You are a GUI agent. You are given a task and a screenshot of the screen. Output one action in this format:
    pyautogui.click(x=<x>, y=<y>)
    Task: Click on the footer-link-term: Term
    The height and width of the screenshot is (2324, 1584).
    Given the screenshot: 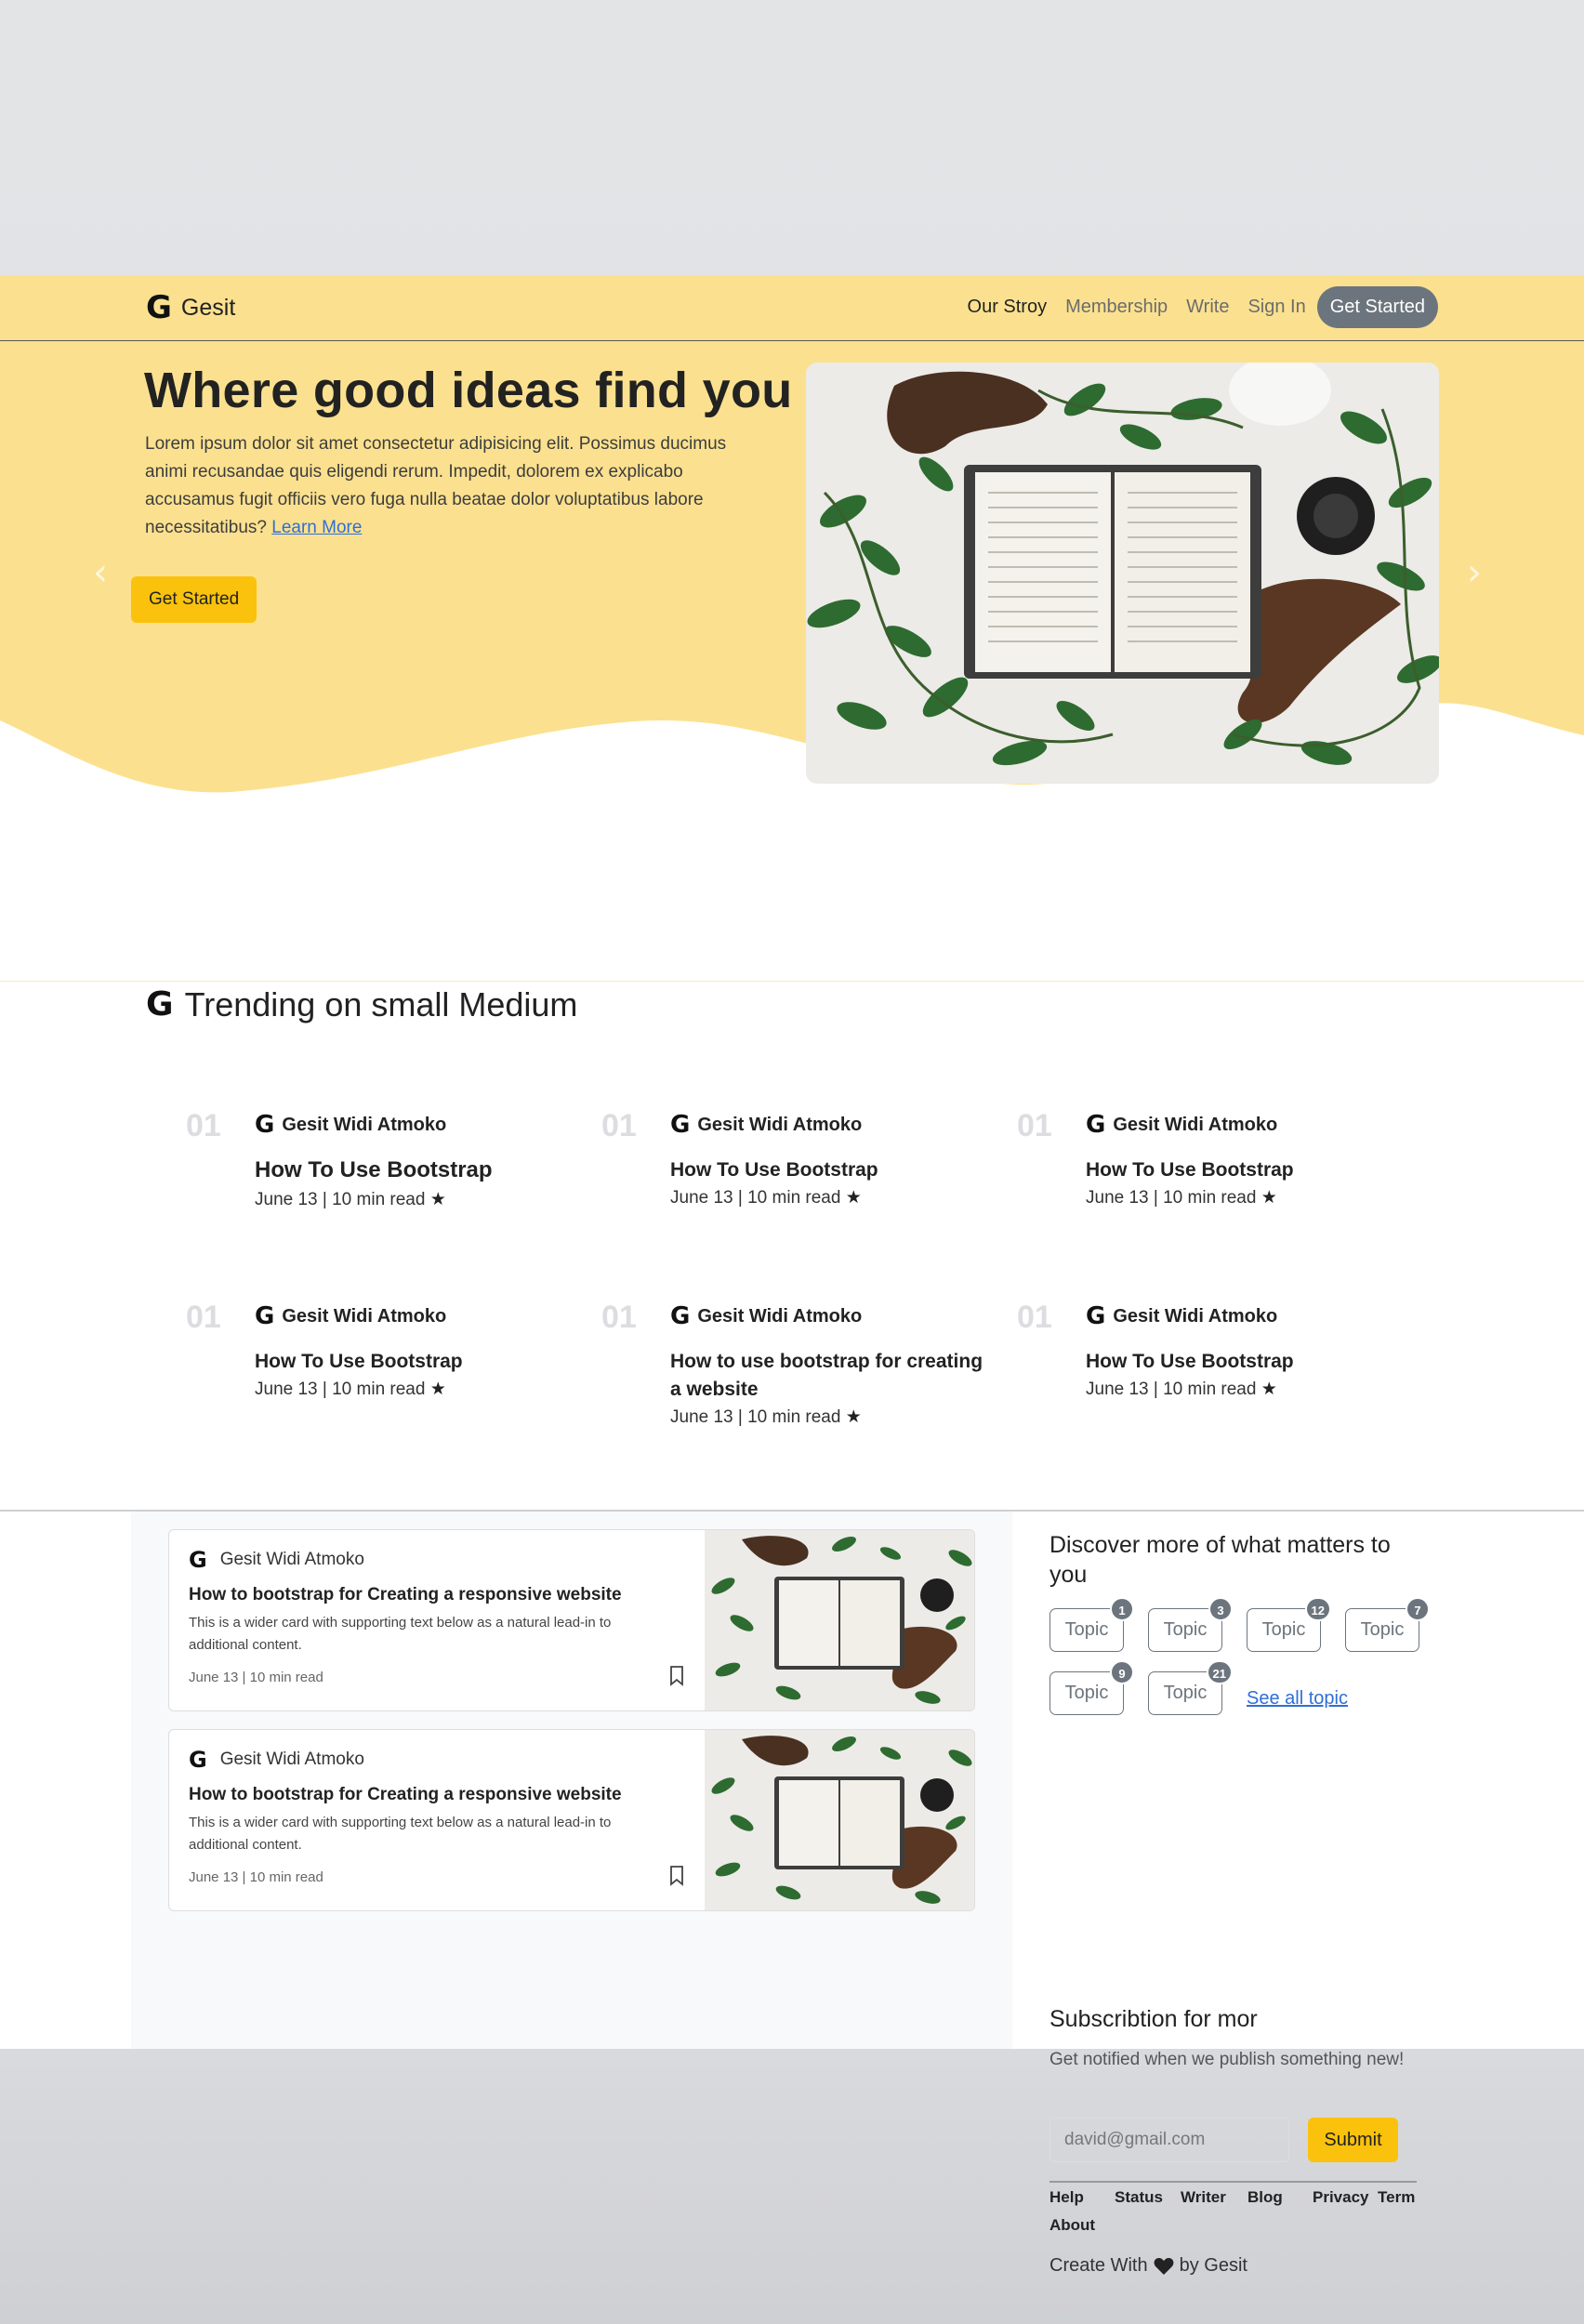 What is the action you would take?
    pyautogui.click(x=1396, y=2197)
    